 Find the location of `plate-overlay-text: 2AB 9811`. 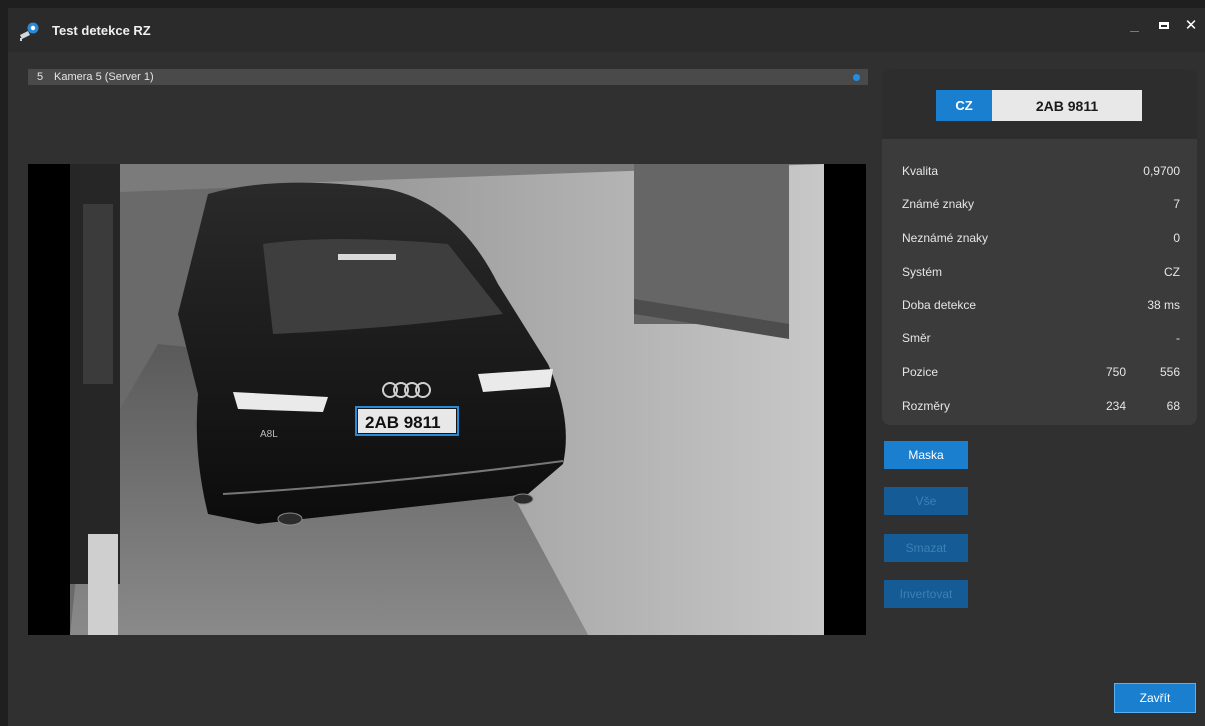

plate-overlay-text: 2AB 9811 is located at coordinates (403, 422).